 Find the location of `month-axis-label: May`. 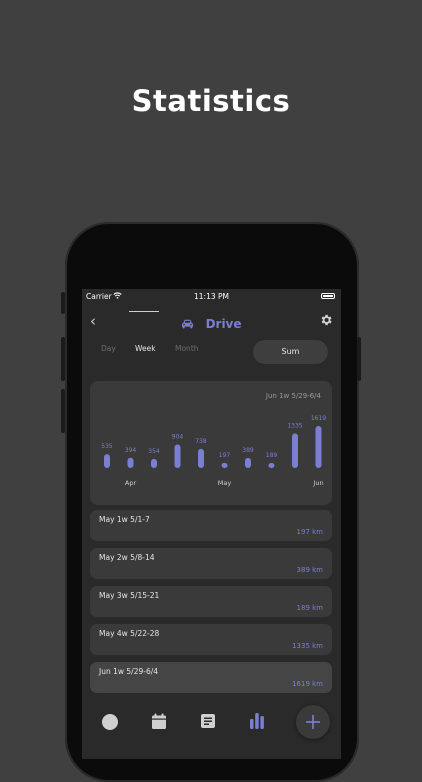

month-axis-label: May is located at coordinates (225, 483).